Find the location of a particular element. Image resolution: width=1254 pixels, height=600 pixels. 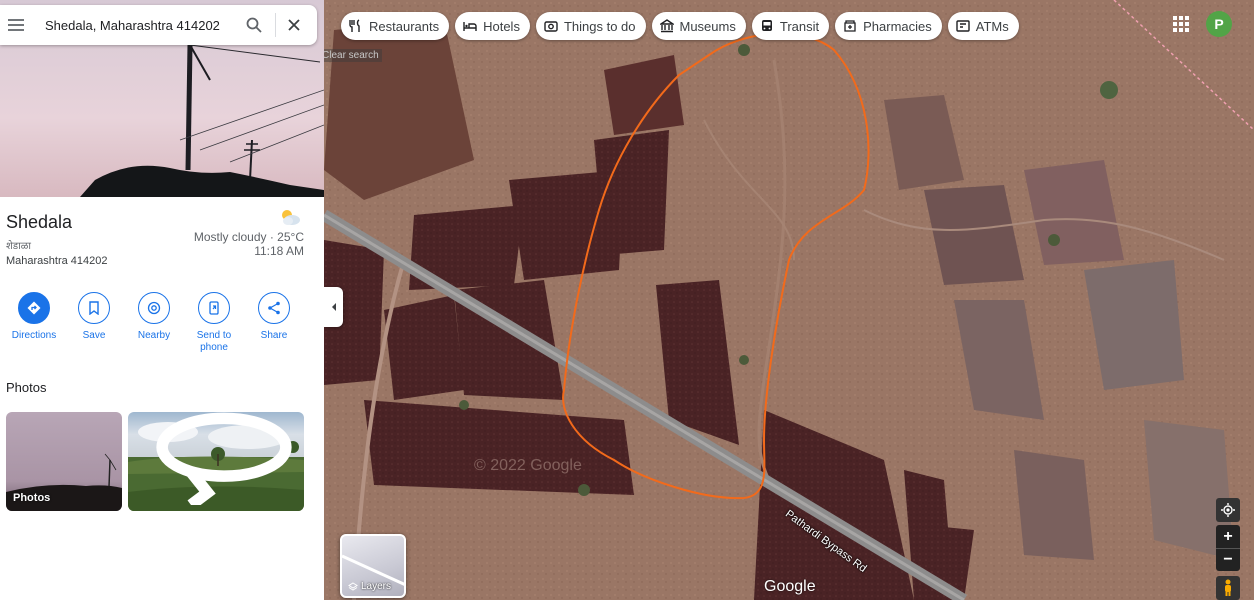

chip-transit: Transit is located at coordinates (790, 26).